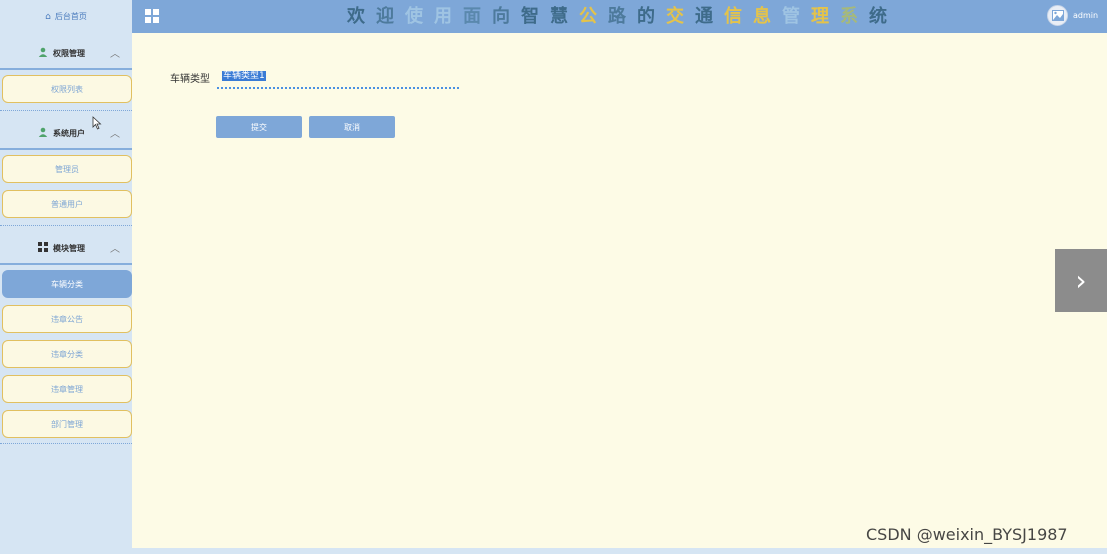  I want to click on title-char: 统, so click(878, 16).